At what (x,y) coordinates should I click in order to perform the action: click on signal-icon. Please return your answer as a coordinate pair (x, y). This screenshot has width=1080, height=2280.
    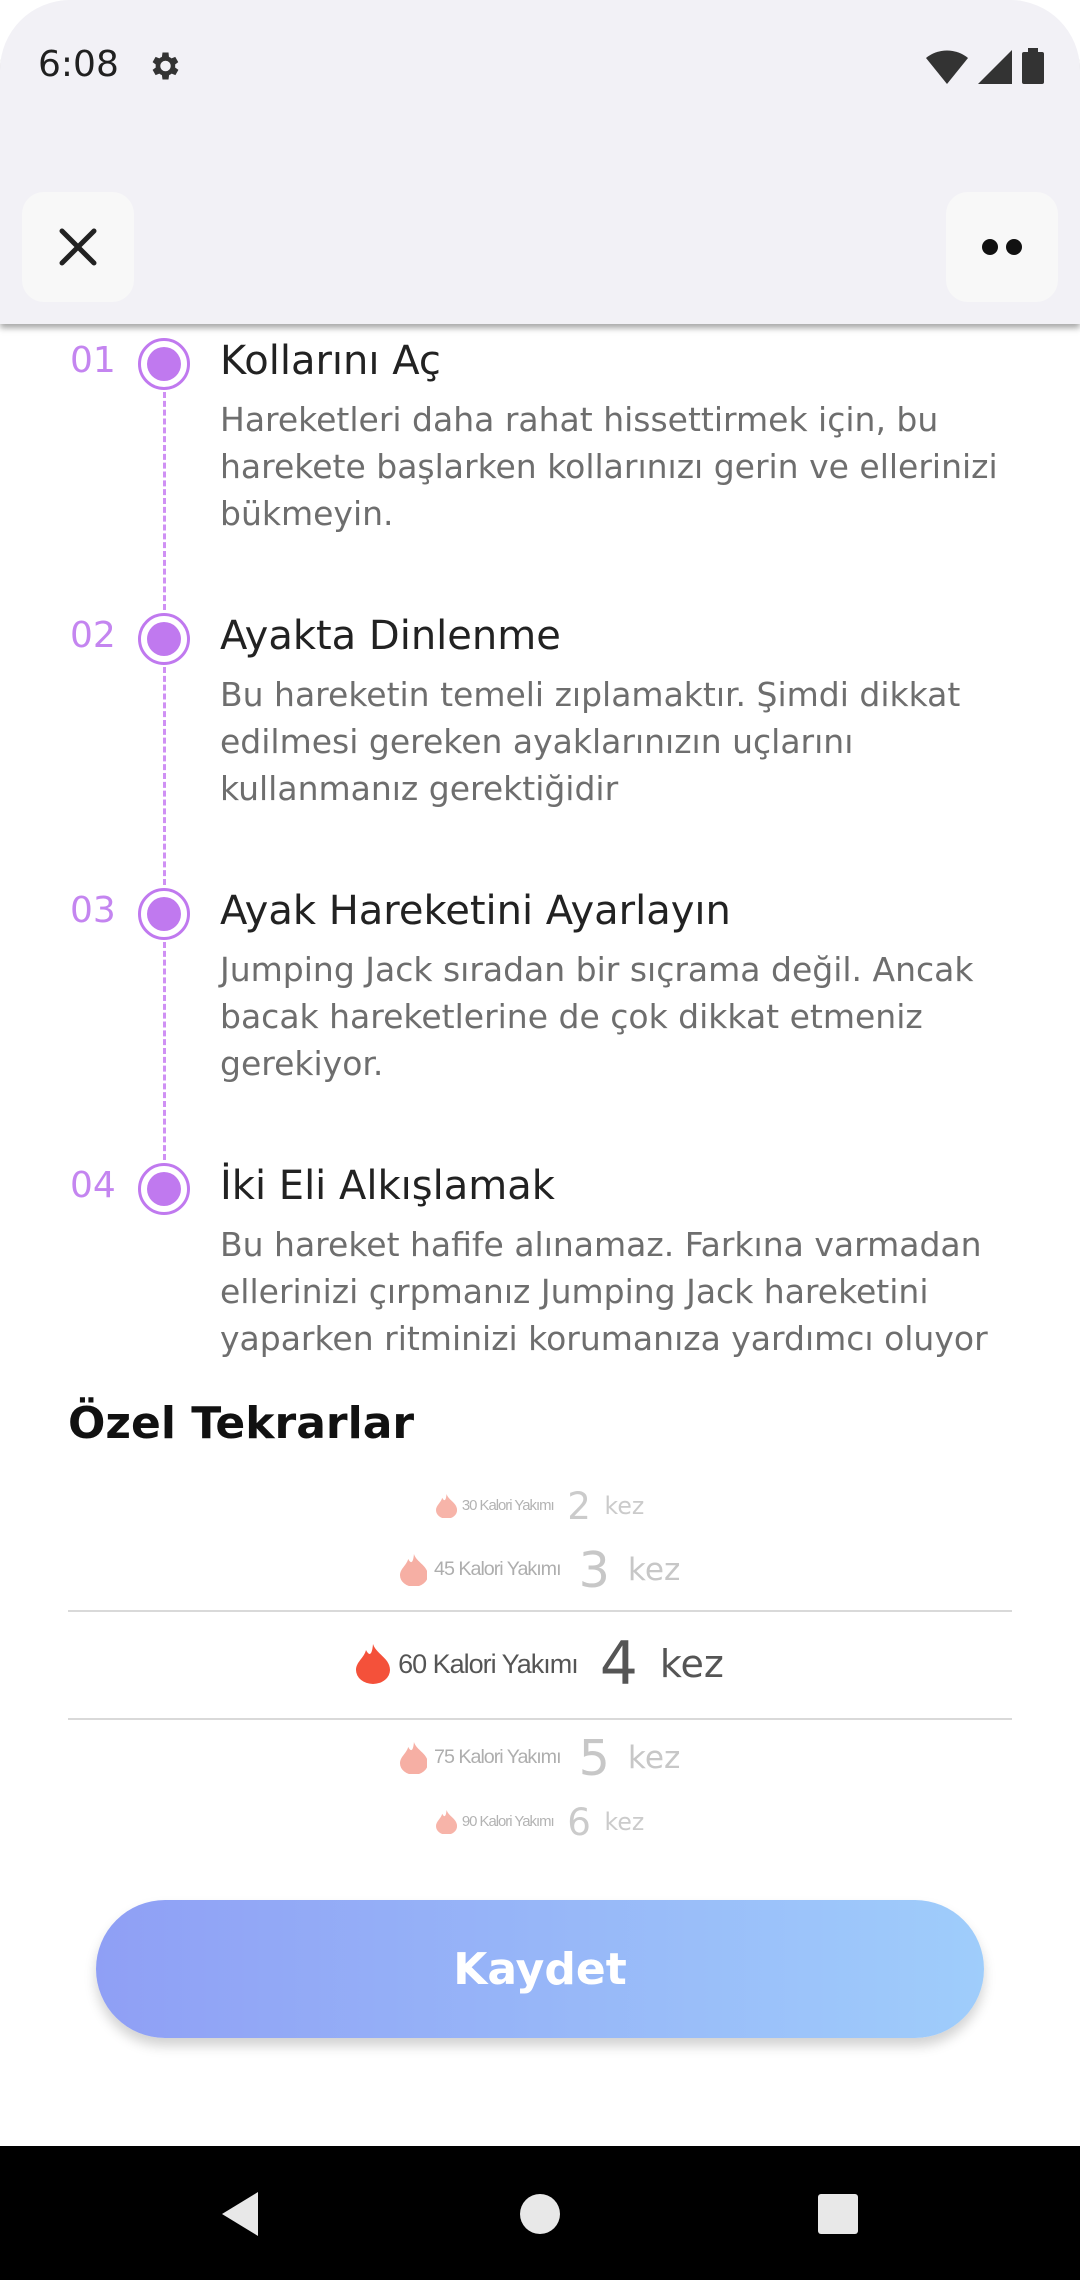
    Looking at the image, I should click on (995, 67).